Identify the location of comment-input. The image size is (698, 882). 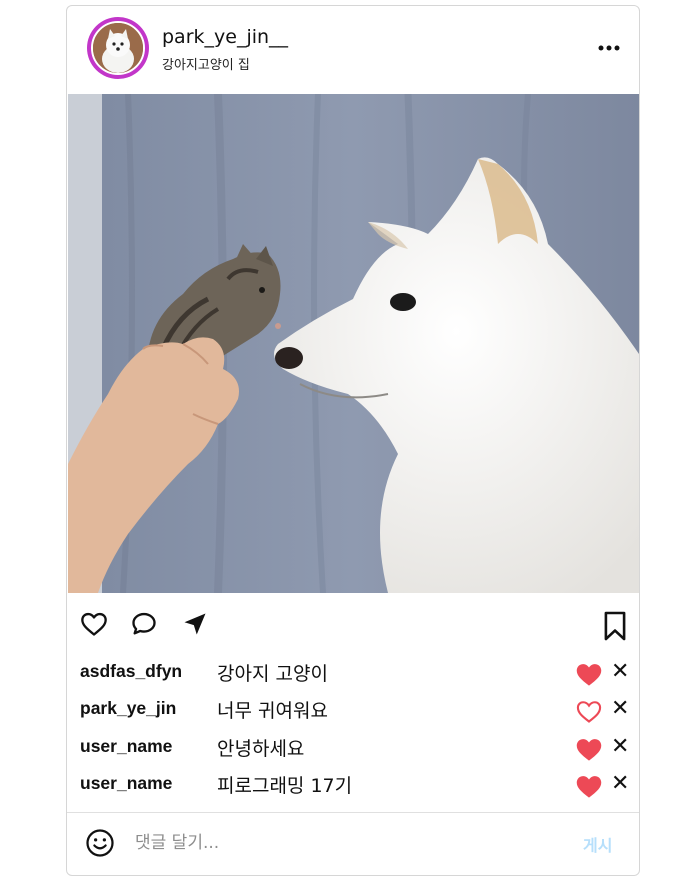
(345, 843).